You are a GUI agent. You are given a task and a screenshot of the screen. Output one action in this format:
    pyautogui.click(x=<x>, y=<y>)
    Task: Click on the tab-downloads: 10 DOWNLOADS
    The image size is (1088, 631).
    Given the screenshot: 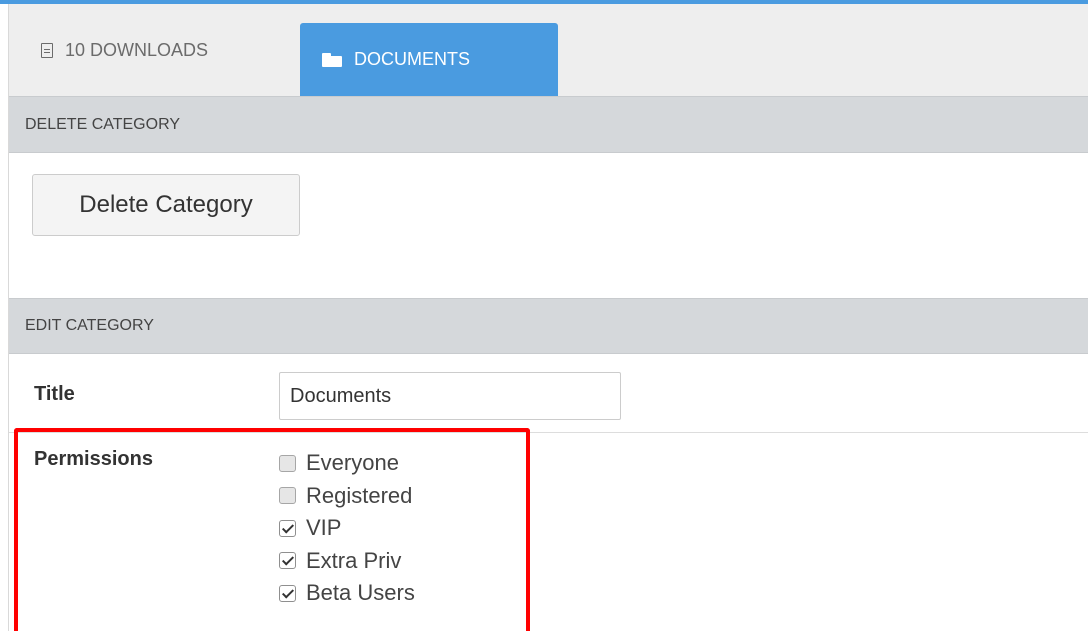 What is the action you would take?
    pyautogui.click(x=164, y=50)
    